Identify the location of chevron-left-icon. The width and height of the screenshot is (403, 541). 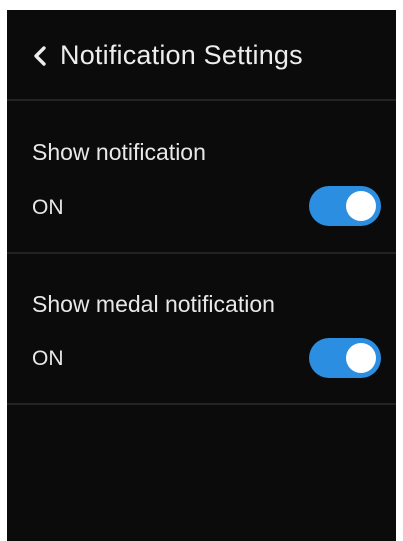
(40, 56).